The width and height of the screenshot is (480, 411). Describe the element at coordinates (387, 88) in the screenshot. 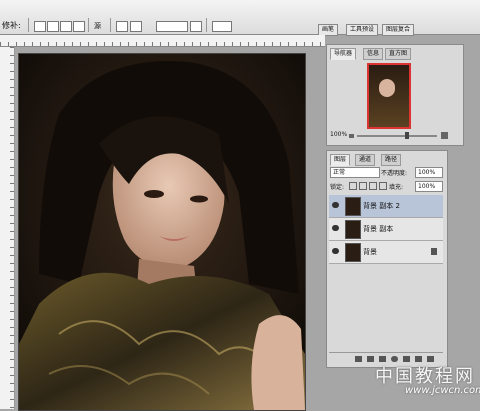

I see `thumbnail-face` at that location.